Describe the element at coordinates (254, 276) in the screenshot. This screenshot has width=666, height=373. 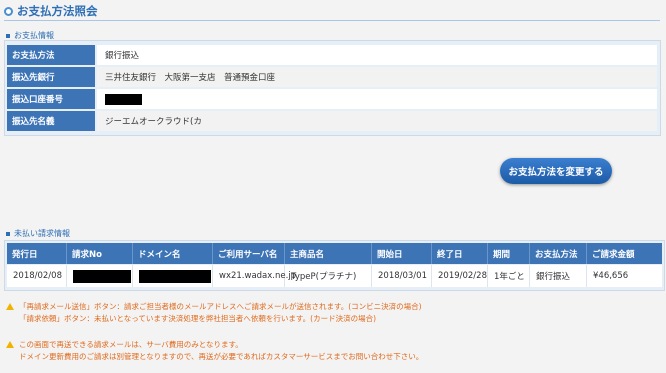
I see `cell-server: wx21.wadax.ne.jp` at that location.